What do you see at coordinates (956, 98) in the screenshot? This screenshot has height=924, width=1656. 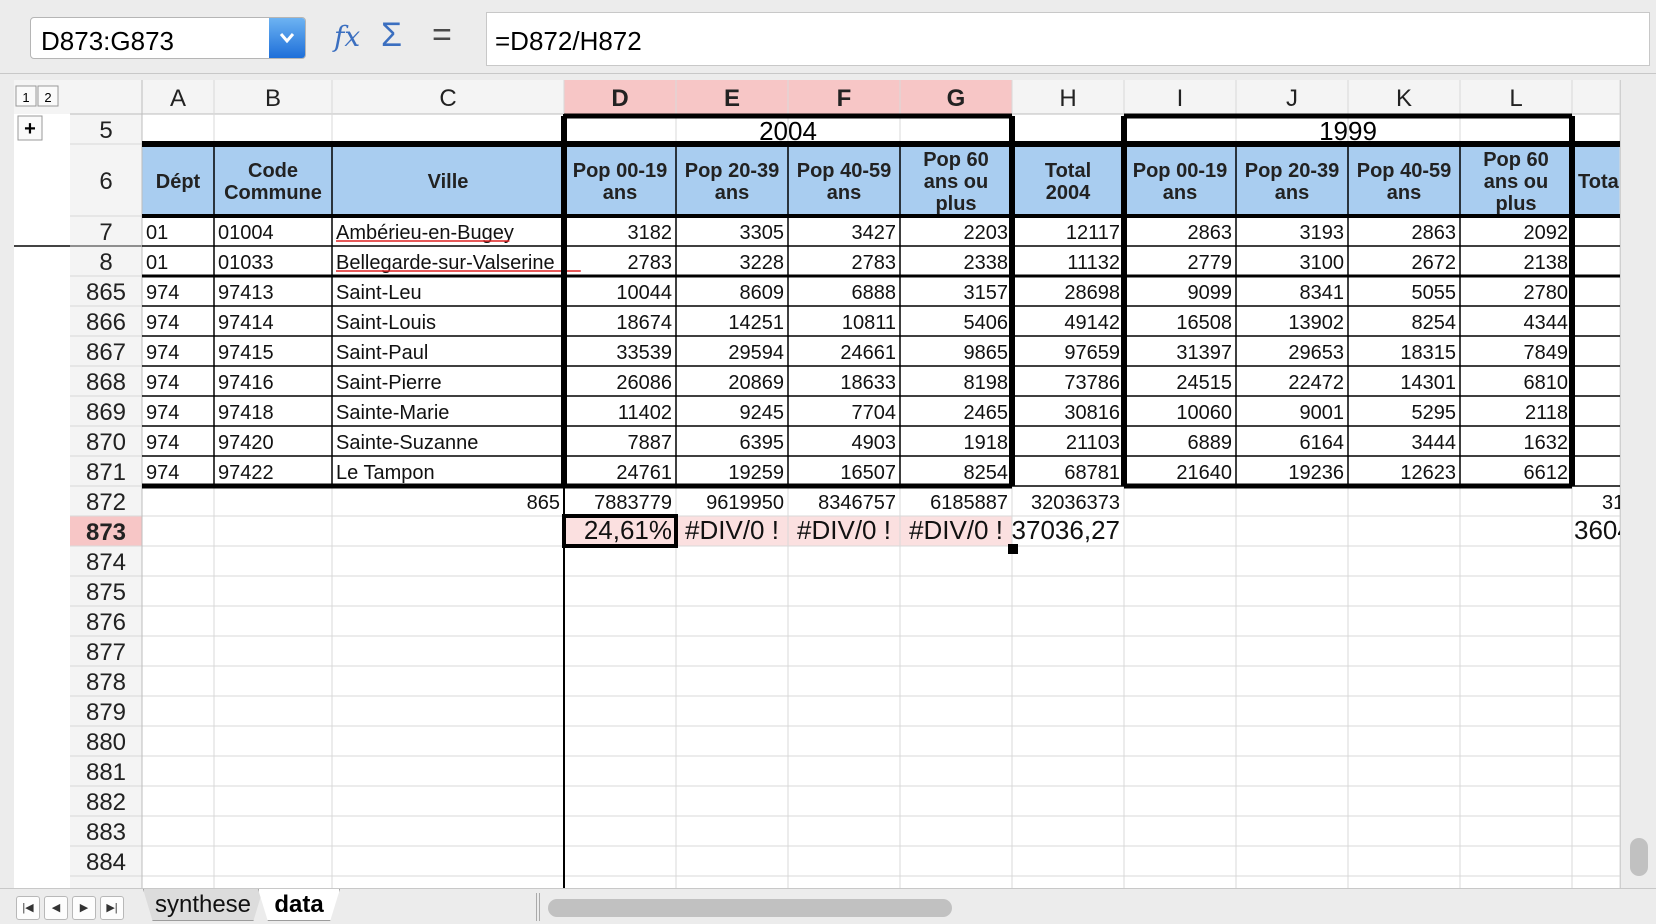 I see `column-header-g: G` at bounding box center [956, 98].